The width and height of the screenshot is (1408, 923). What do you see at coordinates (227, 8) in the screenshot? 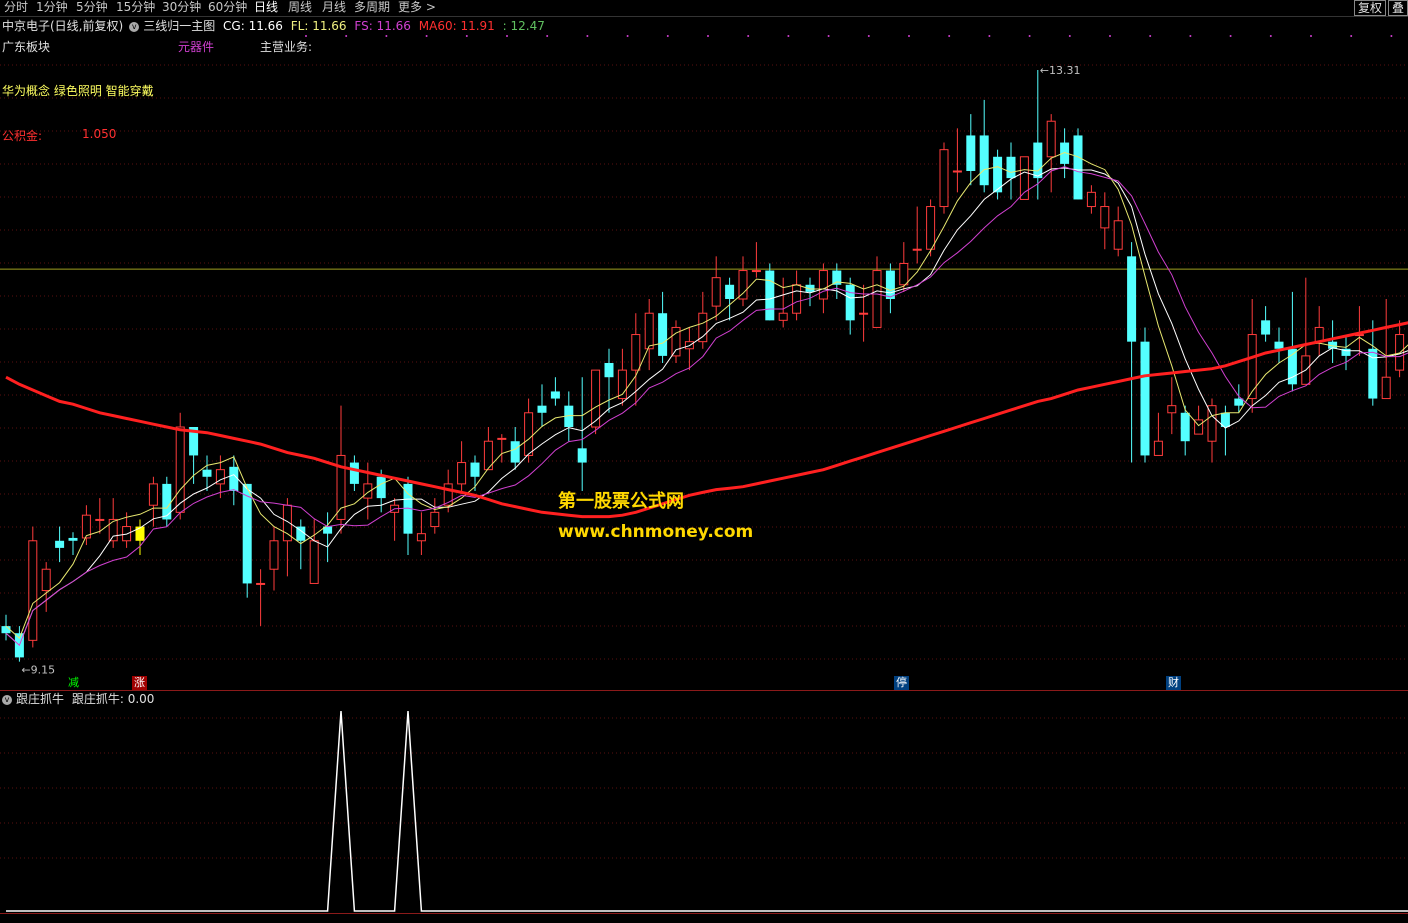
I see `period-60min: 60分钟` at bounding box center [227, 8].